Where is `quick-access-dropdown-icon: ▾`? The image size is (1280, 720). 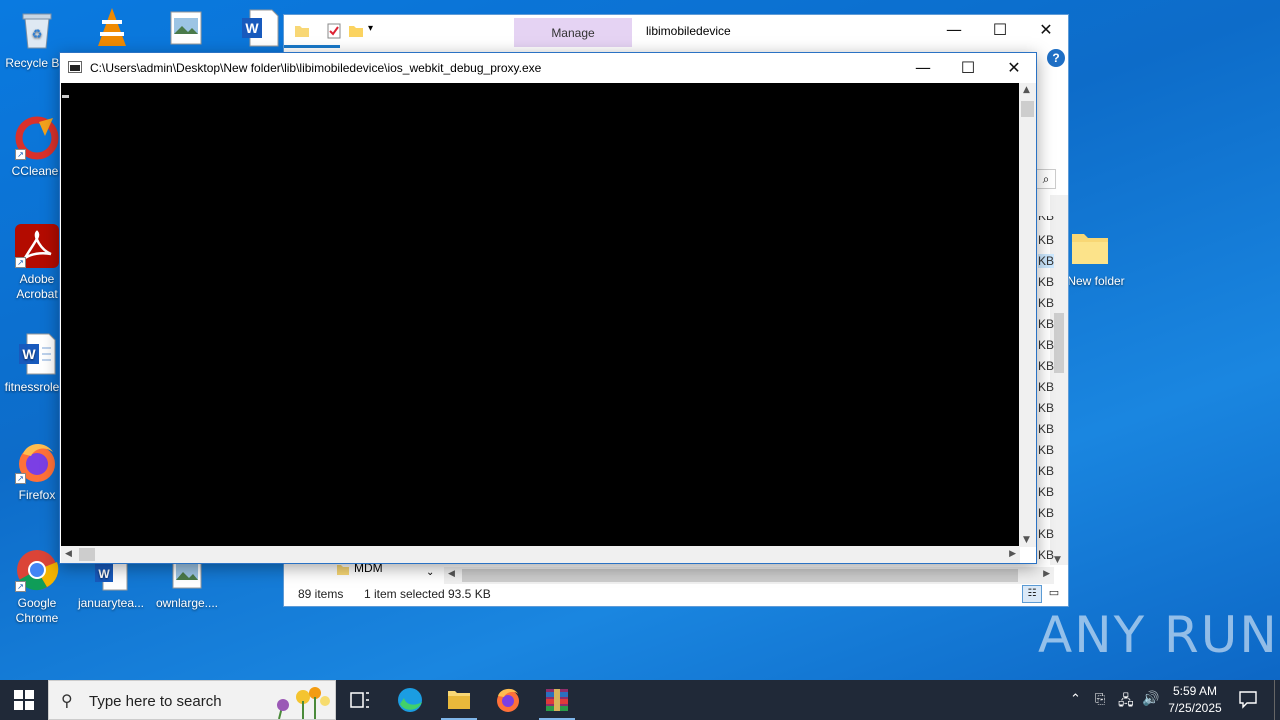 quick-access-dropdown-icon: ▾ is located at coordinates (370, 28).